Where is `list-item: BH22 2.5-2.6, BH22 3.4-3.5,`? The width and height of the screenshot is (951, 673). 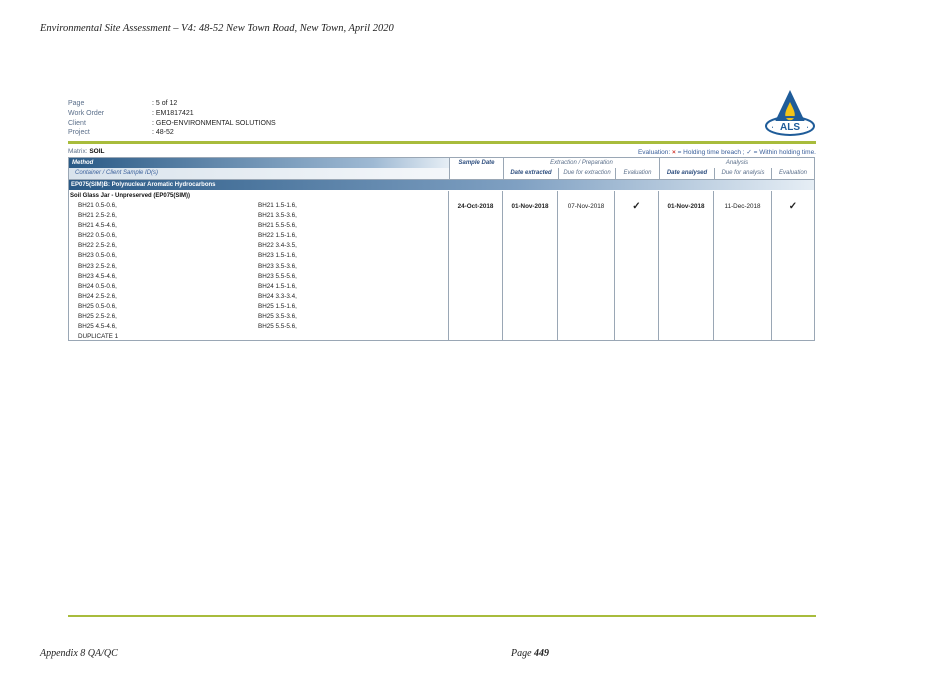
list-item: BH22 2.5-2.6, BH22 3.4-3.5, is located at coordinates (263, 247).